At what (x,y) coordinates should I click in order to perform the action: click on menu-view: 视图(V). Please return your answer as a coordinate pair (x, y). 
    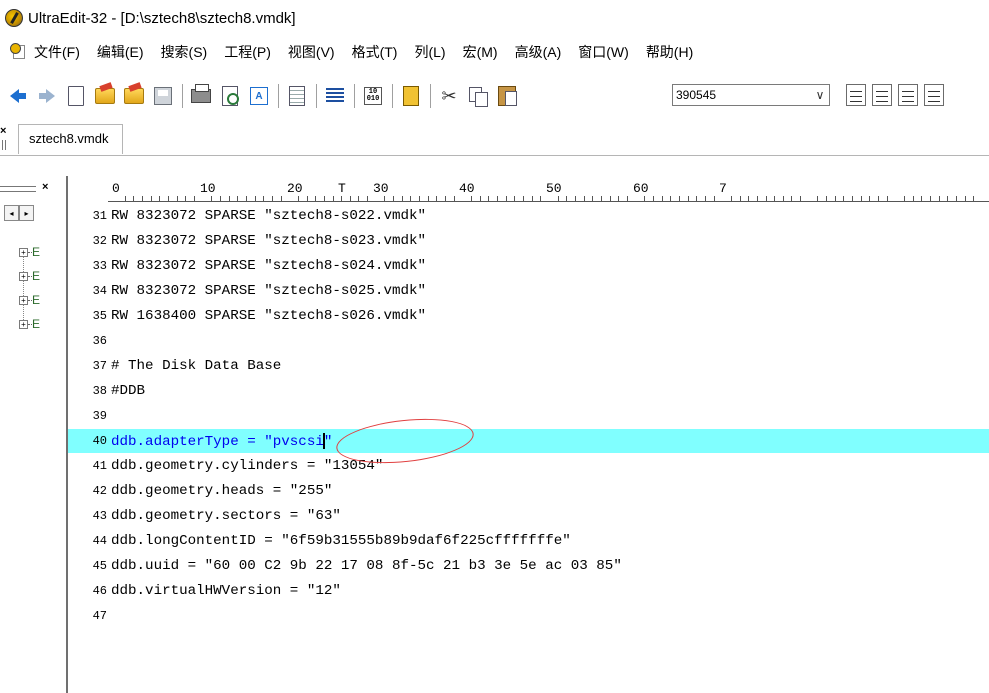
    Looking at the image, I should click on (311, 52).